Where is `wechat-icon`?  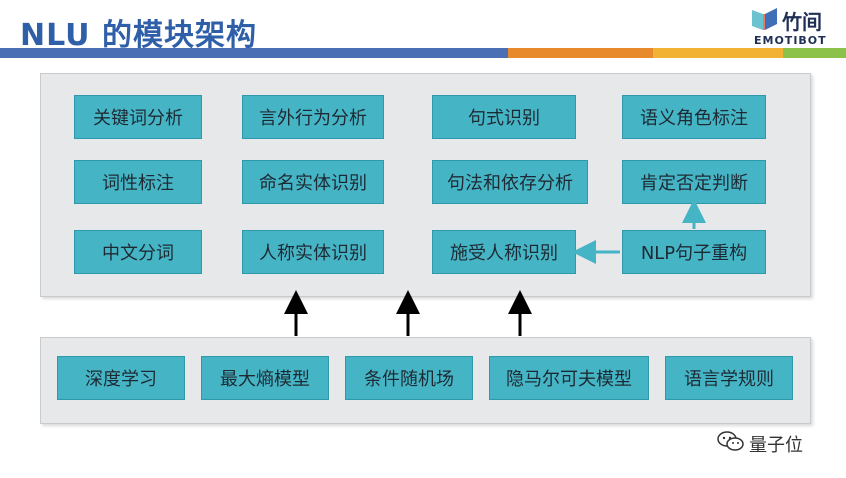
wechat-icon is located at coordinates (730, 441).